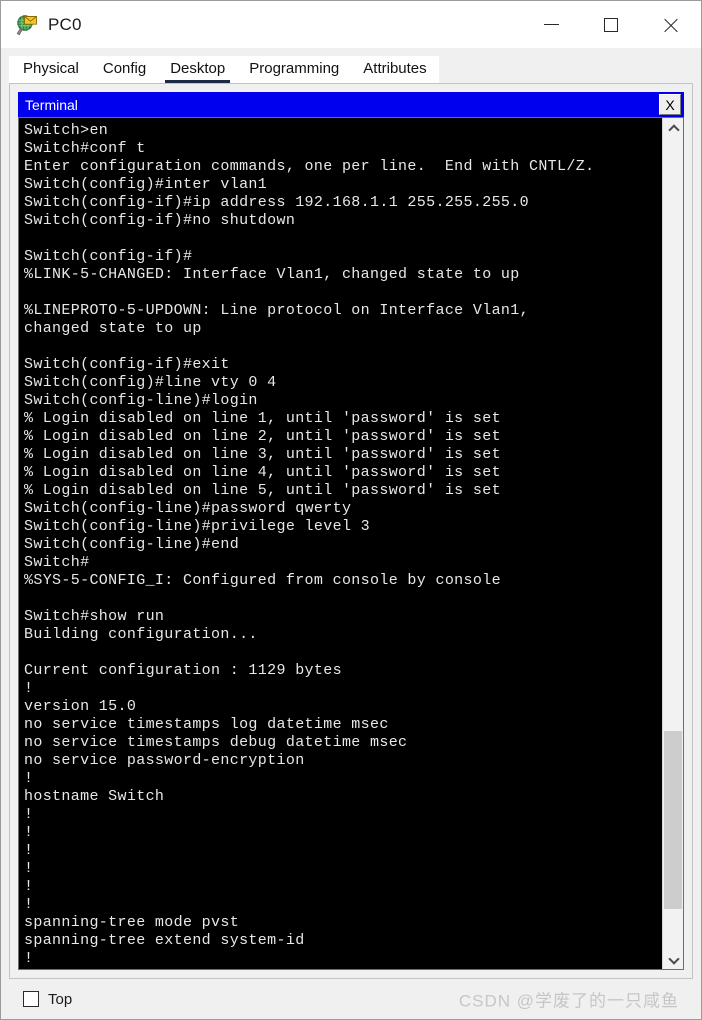  I want to click on top-checkbox-row: Top, so click(47, 999).